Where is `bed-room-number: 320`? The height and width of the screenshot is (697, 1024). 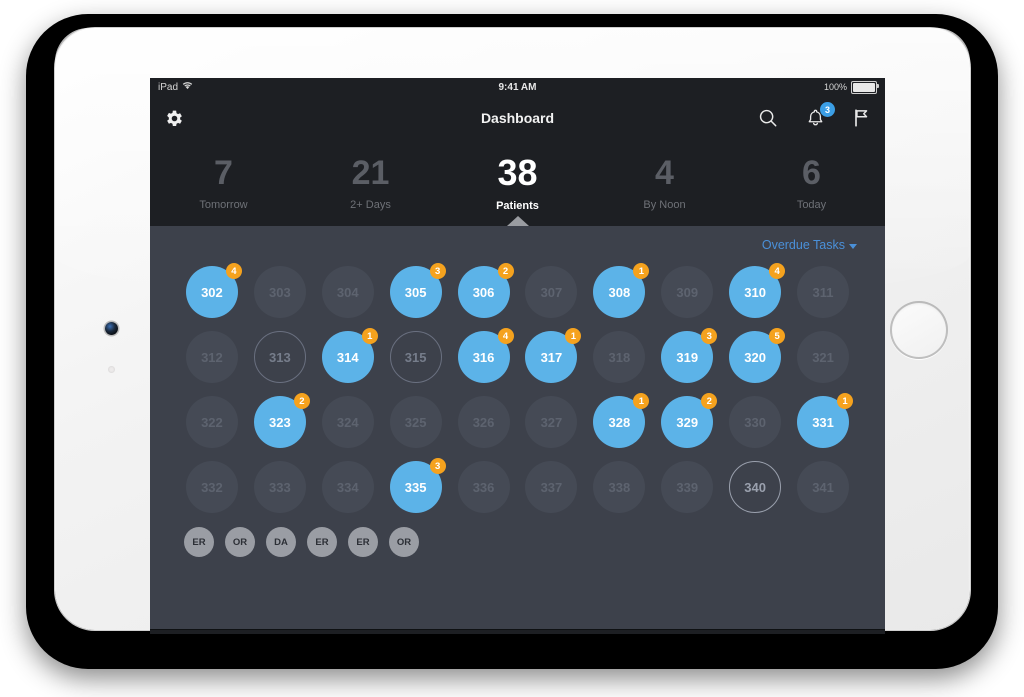 bed-room-number: 320 is located at coordinates (755, 357).